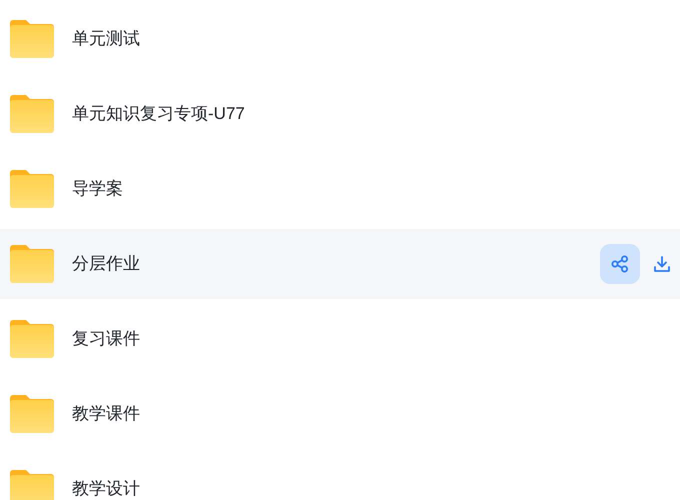 The height and width of the screenshot is (500, 680). Describe the element at coordinates (340, 264) in the screenshot. I see `folder-row: 分层作业` at that location.